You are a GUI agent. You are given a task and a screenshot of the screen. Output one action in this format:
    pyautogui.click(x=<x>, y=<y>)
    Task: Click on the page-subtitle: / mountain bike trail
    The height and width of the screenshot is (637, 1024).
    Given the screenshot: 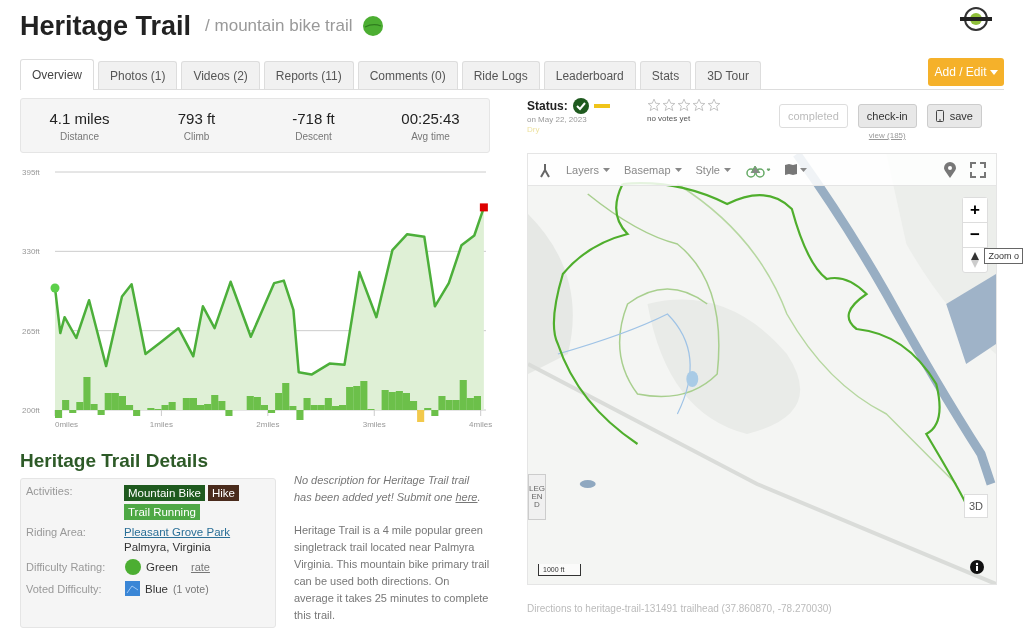 What is the action you would take?
    pyautogui.click(x=279, y=26)
    